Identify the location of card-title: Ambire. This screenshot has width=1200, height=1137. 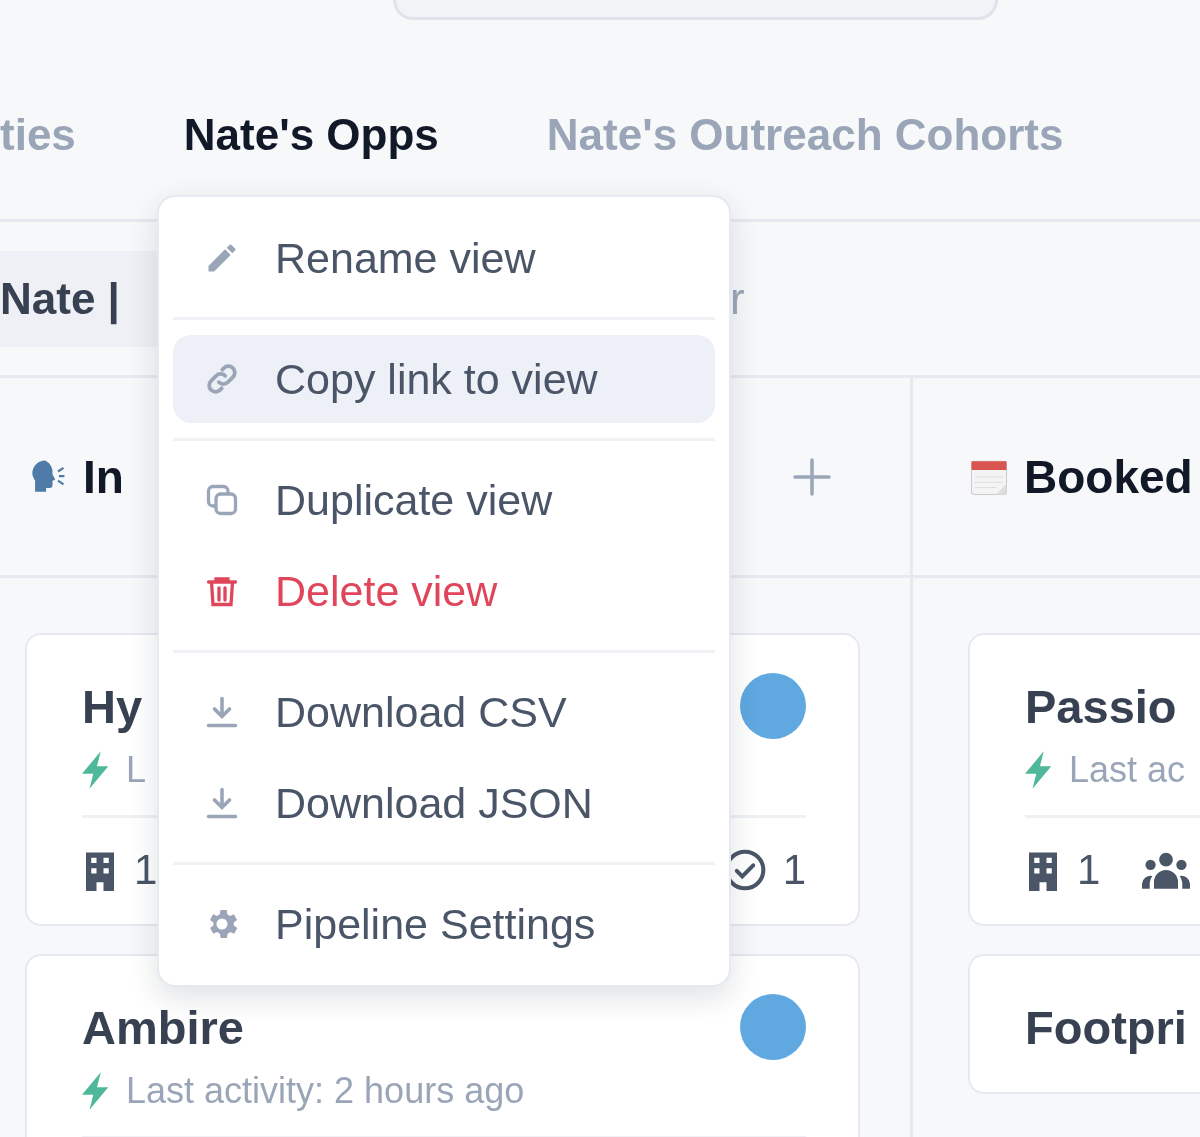
(163, 1027).